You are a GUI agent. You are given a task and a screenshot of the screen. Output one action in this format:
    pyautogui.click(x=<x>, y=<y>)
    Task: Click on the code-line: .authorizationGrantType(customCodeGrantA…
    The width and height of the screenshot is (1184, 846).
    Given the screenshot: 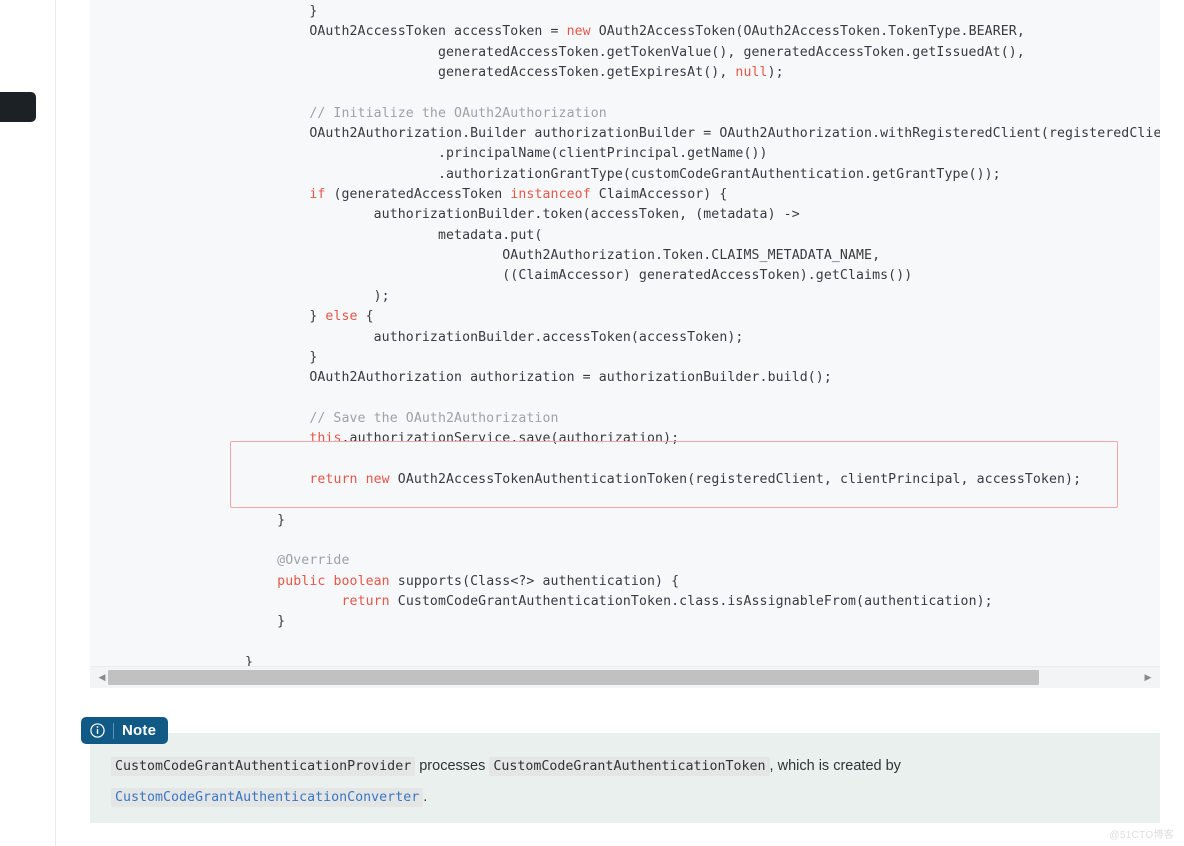 What is the action you would take?
    pyautogui.click(x=625, y=175)
    